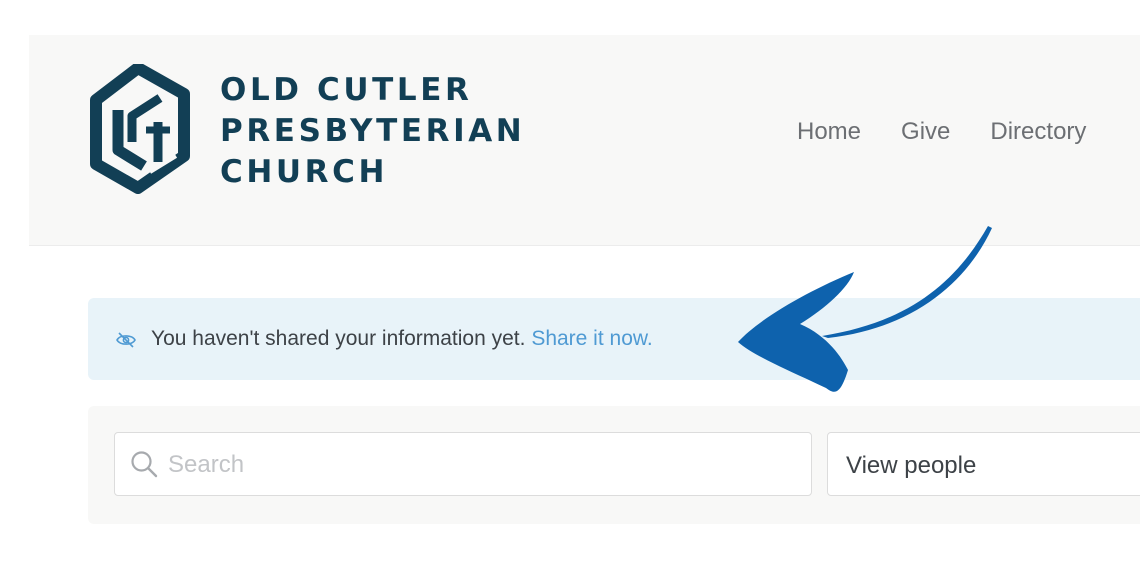 This screenshot has width=1140, height=584. What do you see at coordinates (591, 338) in the screenshot?
I see `share-now-link: Share it now.` at bounding box center [591, 338].